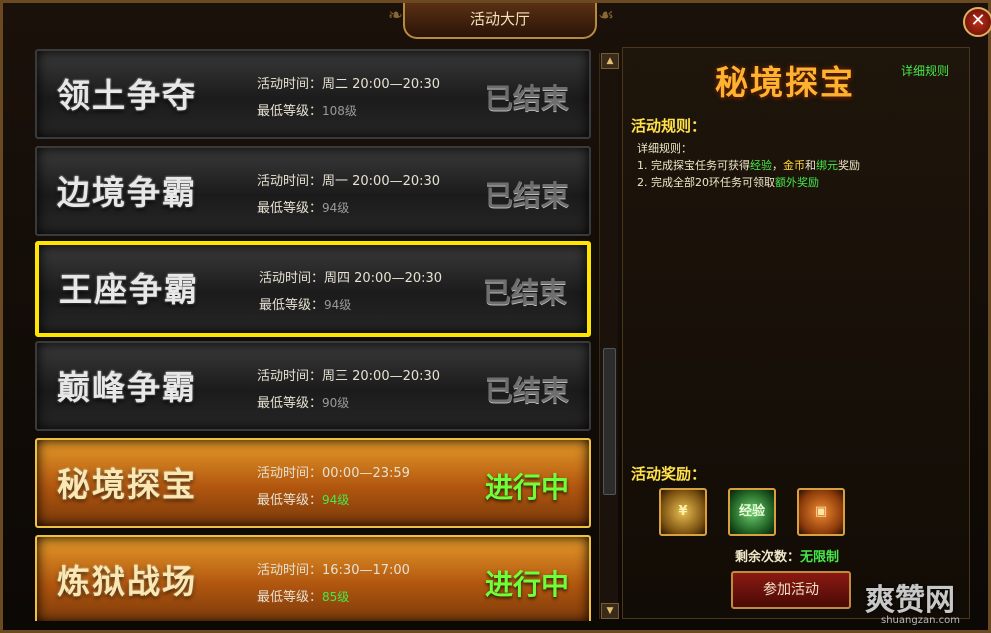 This screenshot has height=633, width=991. Describe the element at coordinates (752, 512) in the screenshot. I see `exp-orb-icon: 经验` at that location.